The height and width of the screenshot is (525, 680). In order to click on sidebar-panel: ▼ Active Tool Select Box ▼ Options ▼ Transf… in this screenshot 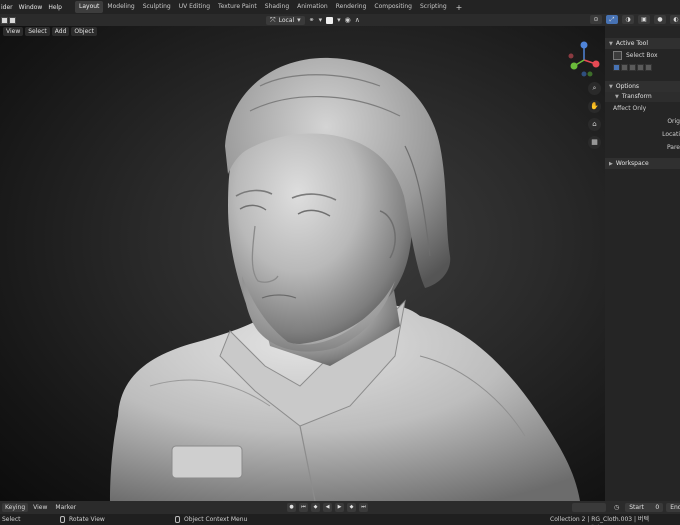, I will do `click(642, 263)`.